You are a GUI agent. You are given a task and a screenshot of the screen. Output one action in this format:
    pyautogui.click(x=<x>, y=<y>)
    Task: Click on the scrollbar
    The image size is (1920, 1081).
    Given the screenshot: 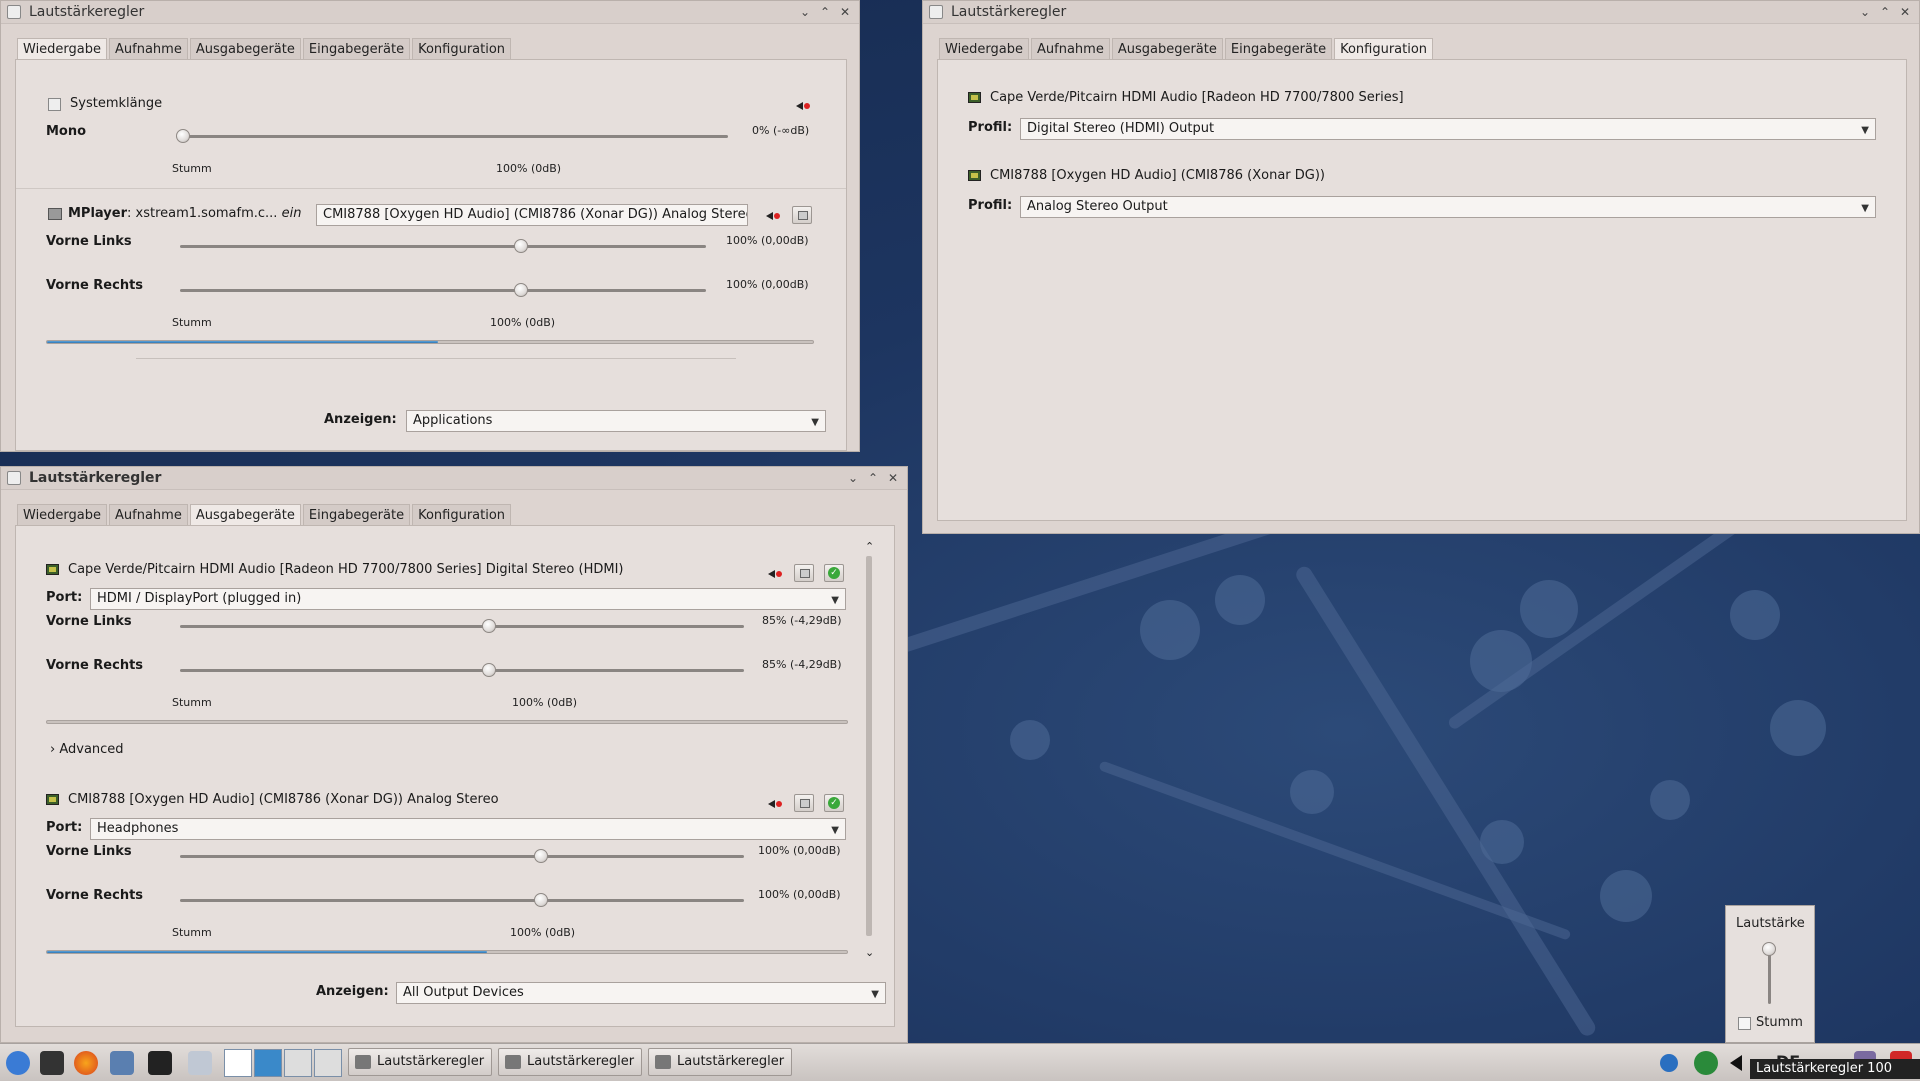 What is the action you would take?
    pyautogui.click(x=869, y=746)
    